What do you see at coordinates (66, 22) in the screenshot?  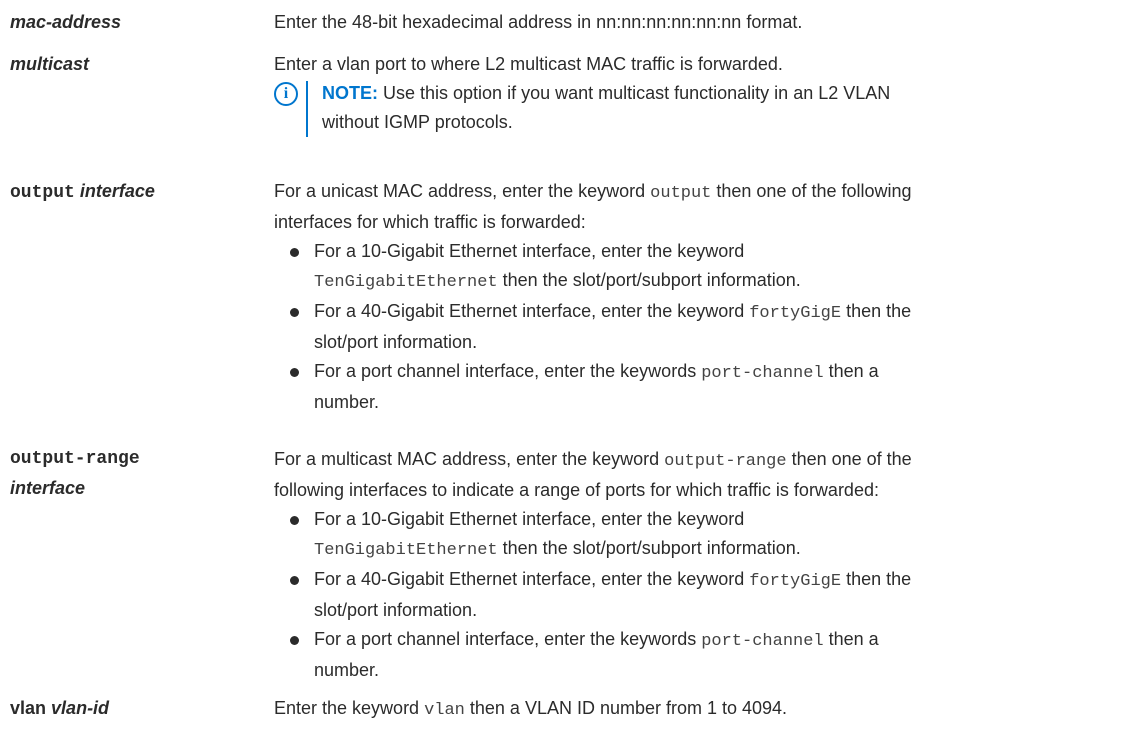 I see `param-term: mac-address` at bounding box center [66, 22].